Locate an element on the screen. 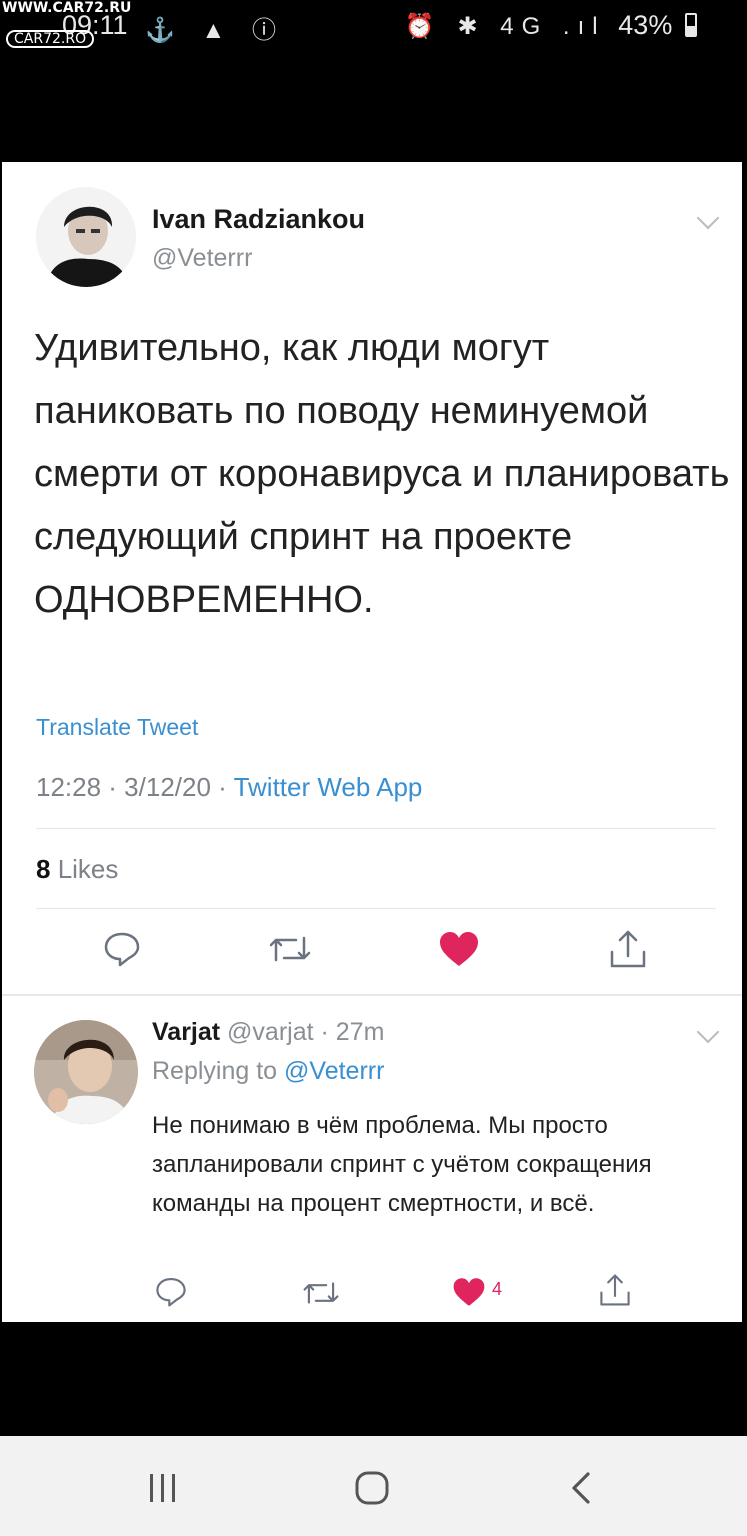 Image resolution: width=747 pixels, height=1536 pixels. system-icons: ⏰ ✱ 4G .ıl 43% is located at coordinates (551, 25).